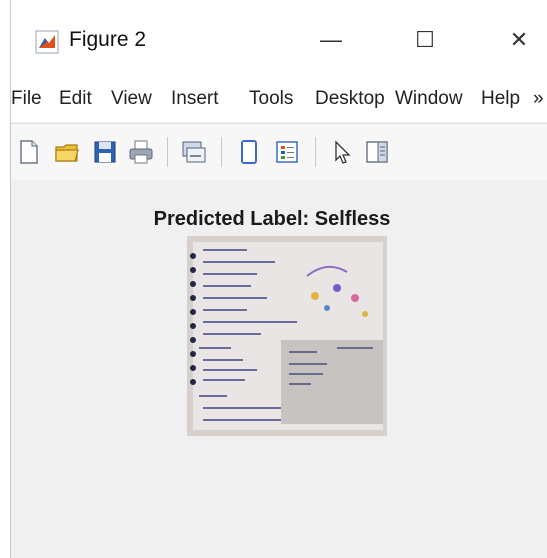  Describe the element at coordinates (279, 39) in the screenshot. I see `title-bar: Figure 2 — ☐ ✕` at that location.